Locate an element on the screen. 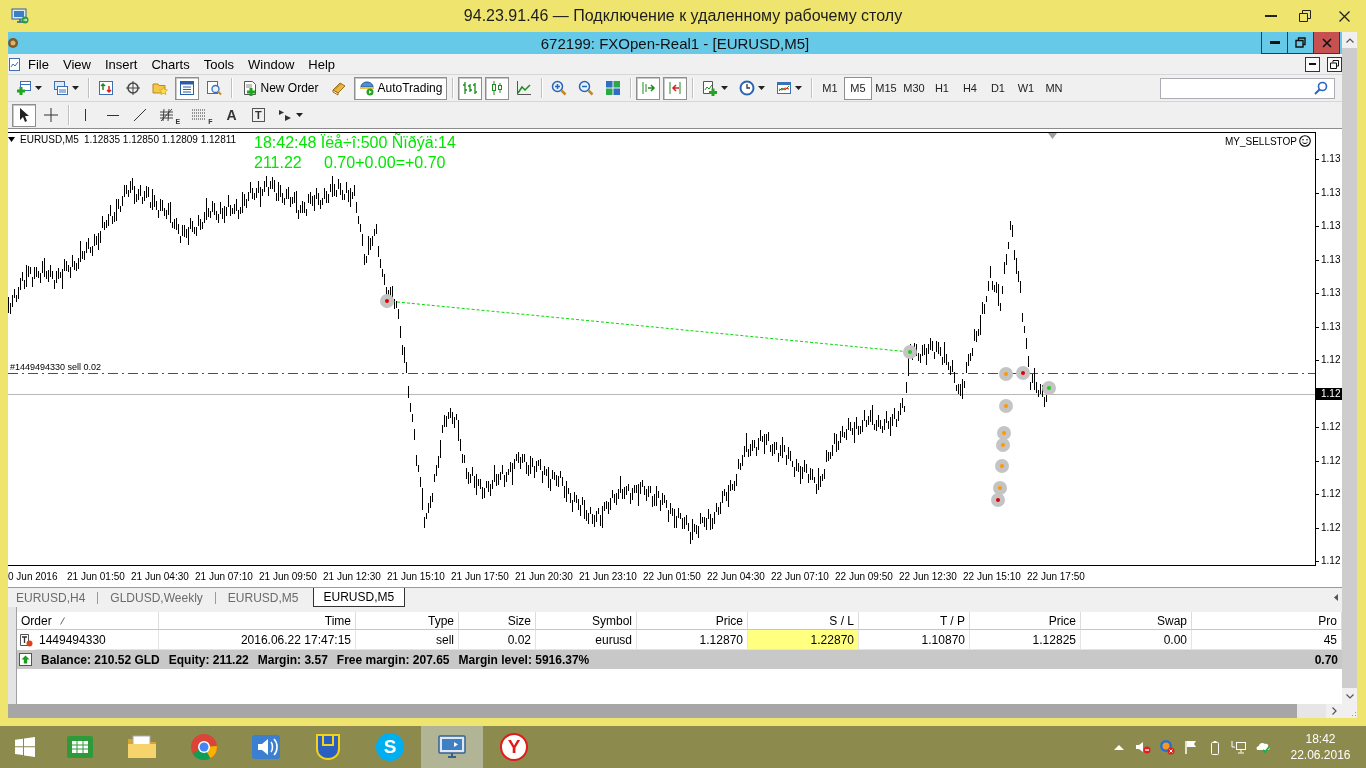 The image size is (1366, 768). muted-speaker-icon is located at coordinates (1143, 747).